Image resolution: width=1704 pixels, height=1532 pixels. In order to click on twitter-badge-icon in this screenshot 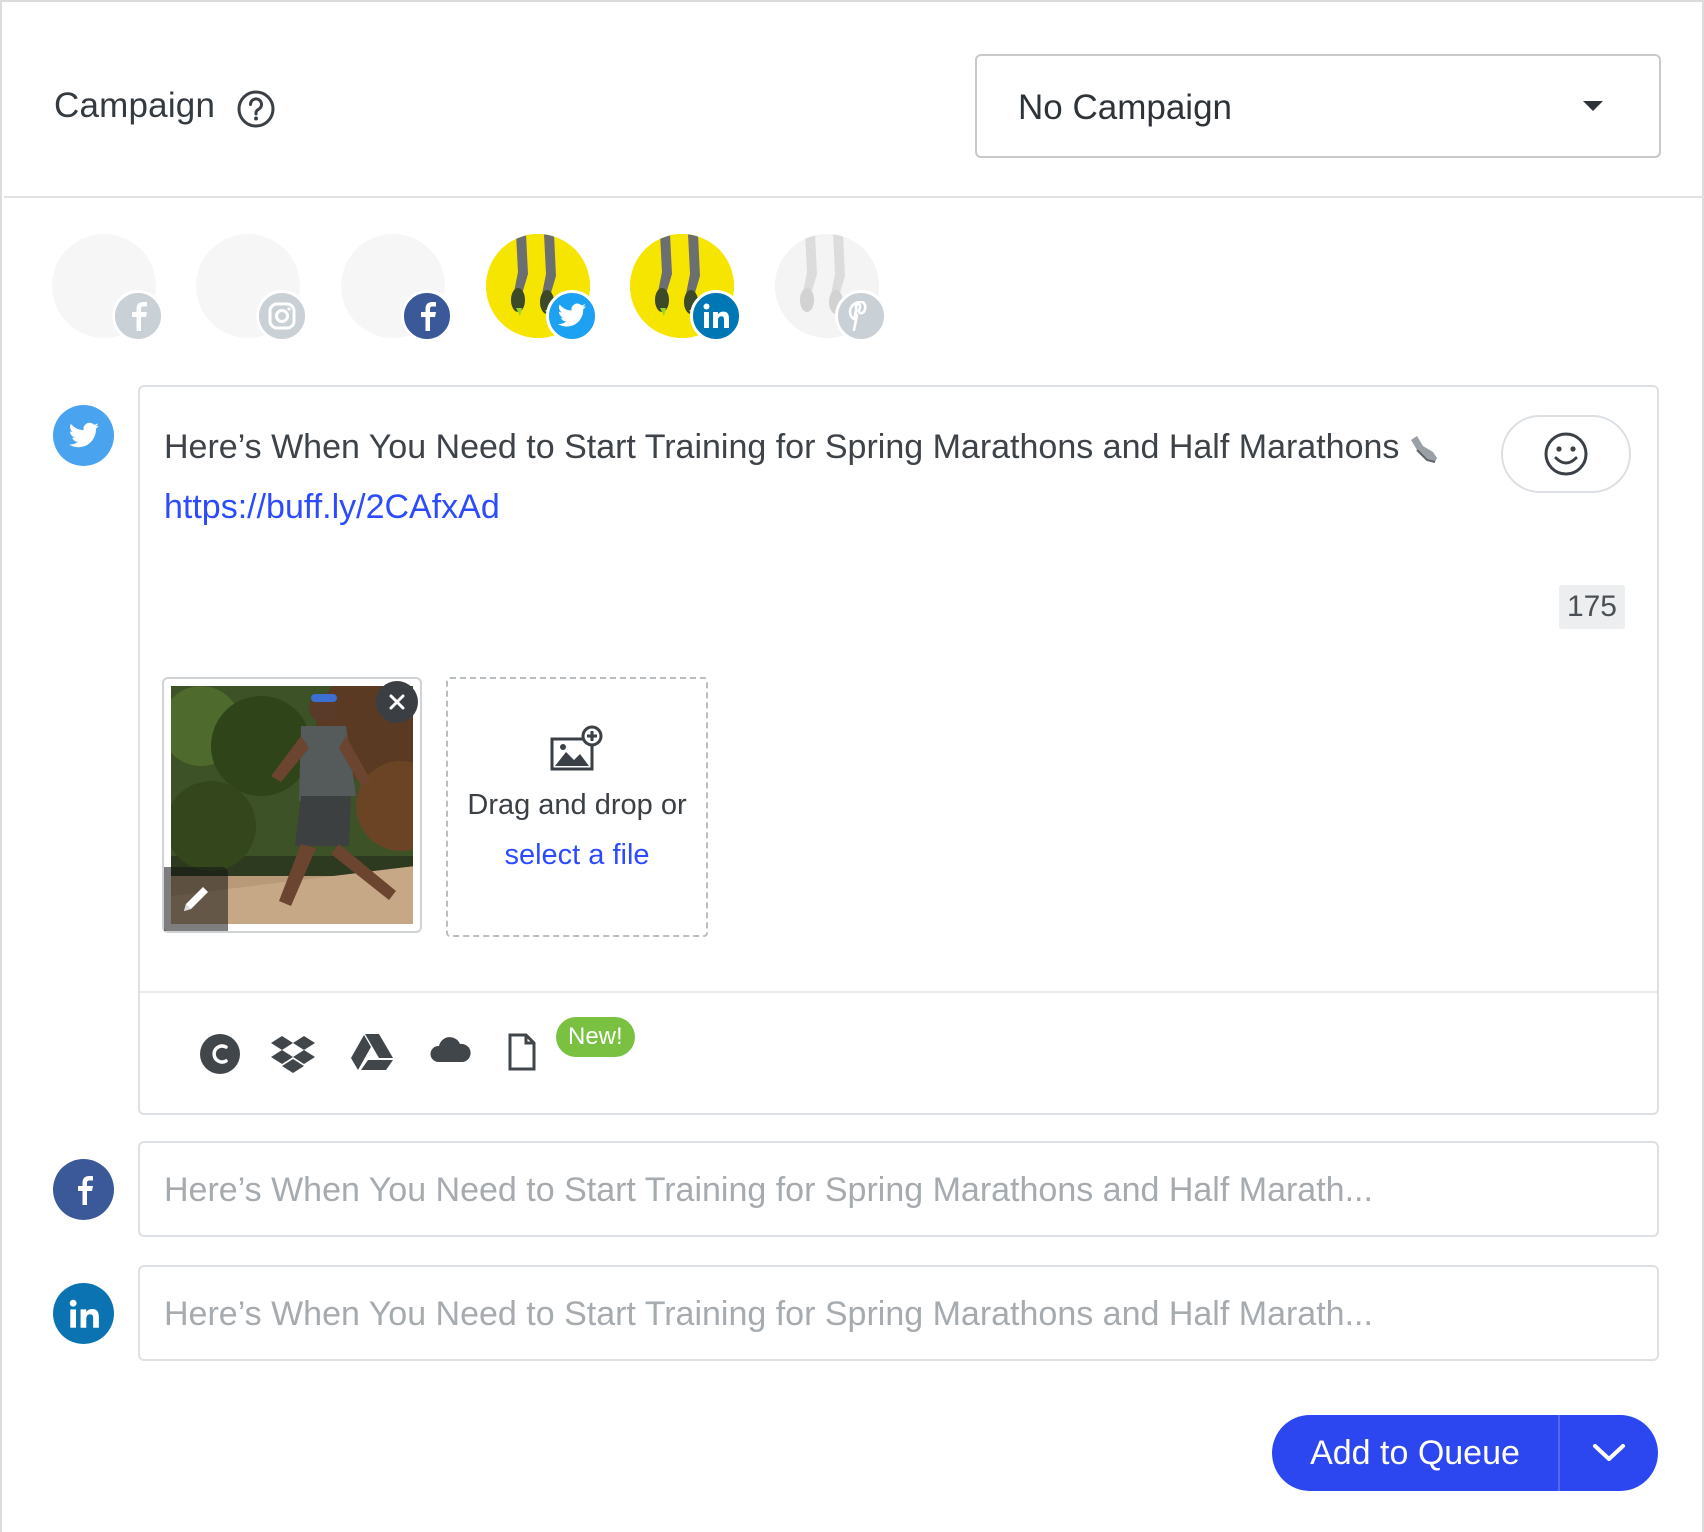, I will do `click(572, 316)`.